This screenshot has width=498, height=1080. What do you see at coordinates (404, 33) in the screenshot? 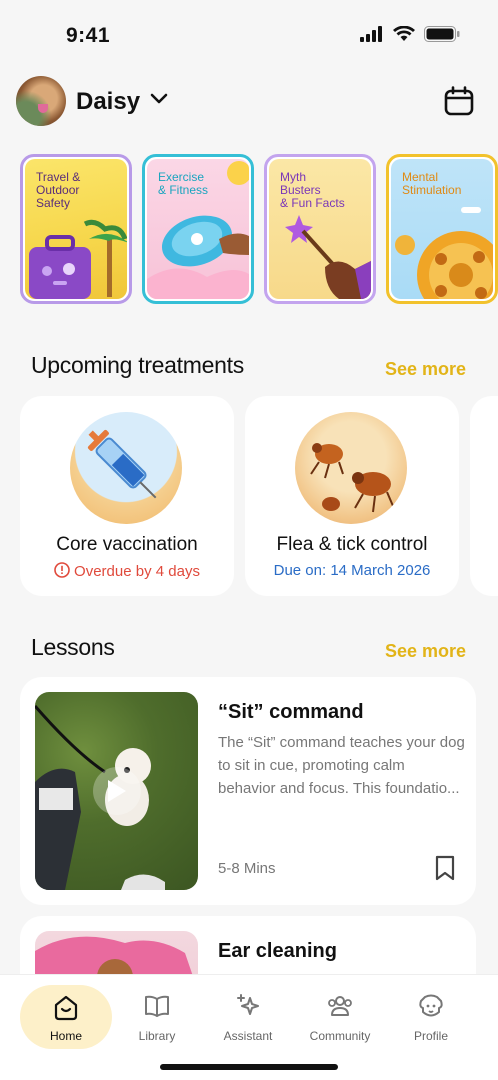
I see `wifi-icon` at bounding box center [404, 33].